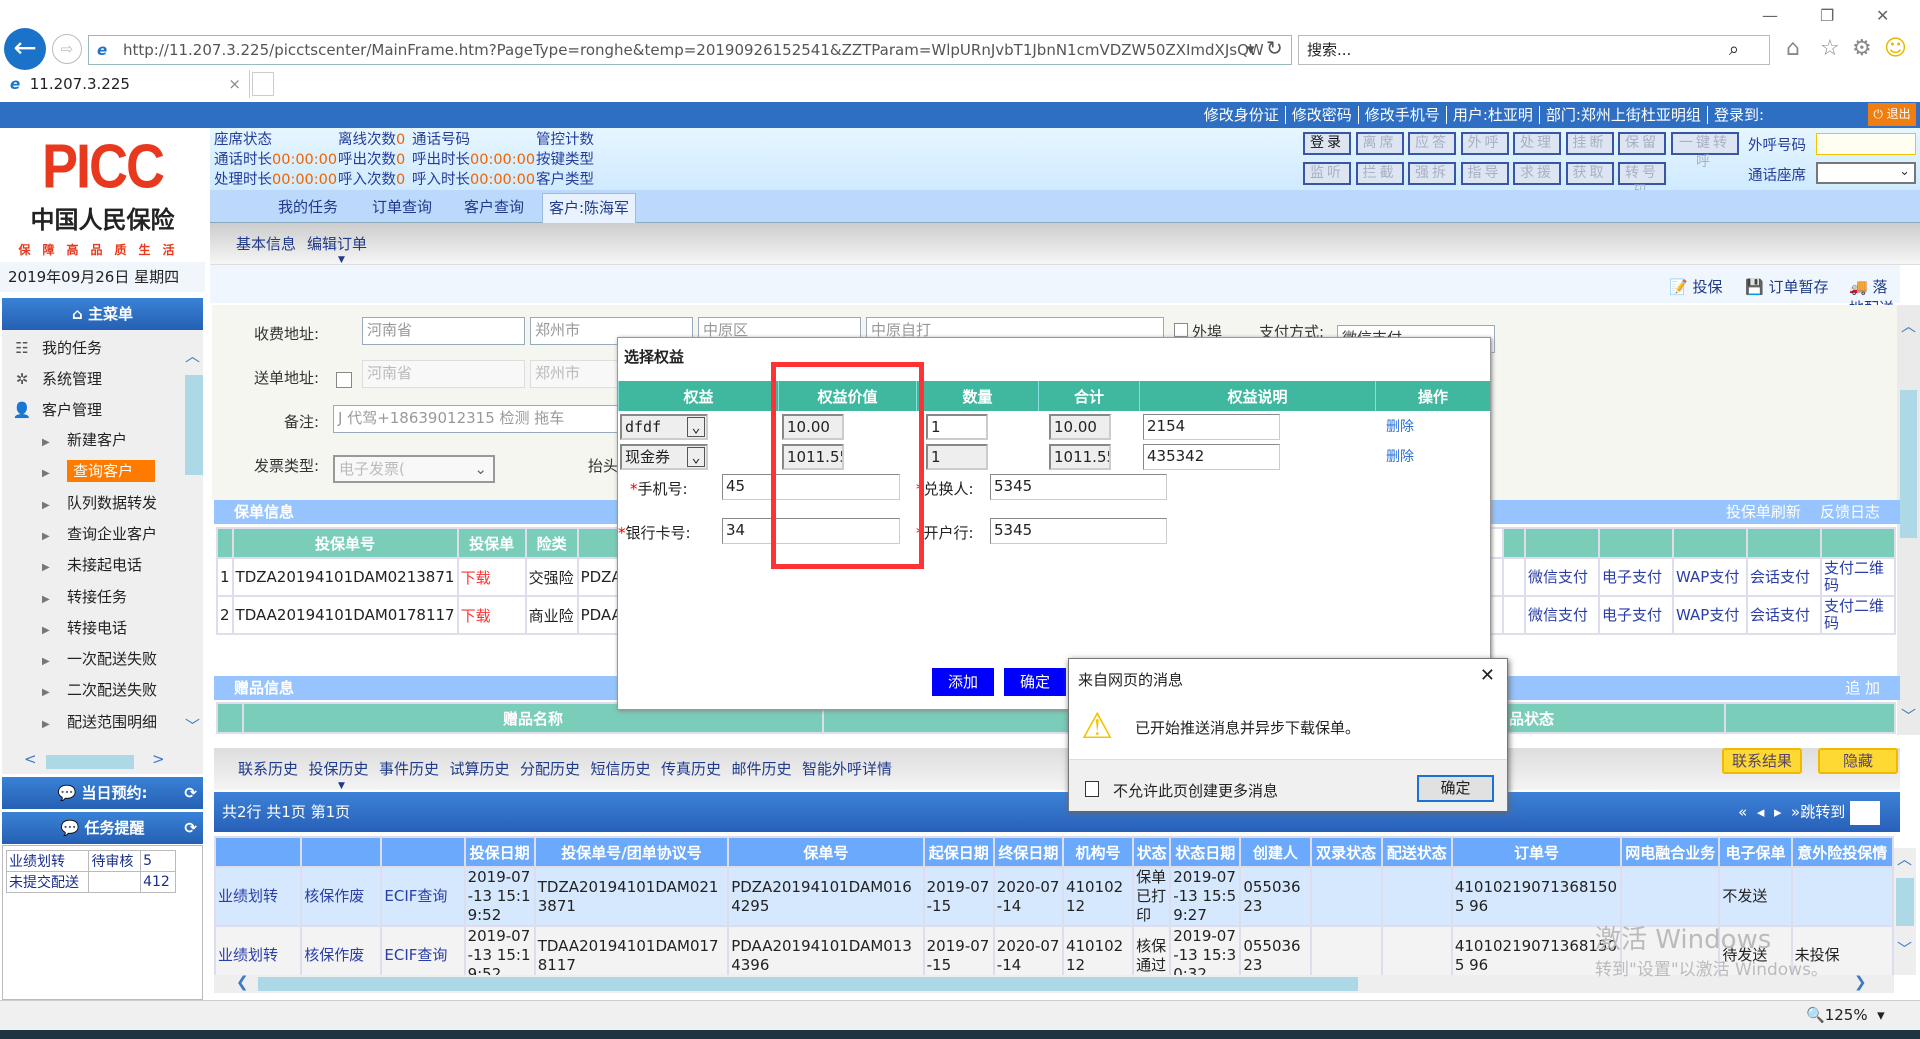 The image size is (1920, 1039). I want to click on next-page-icon: ▸, so click(1778, 812).